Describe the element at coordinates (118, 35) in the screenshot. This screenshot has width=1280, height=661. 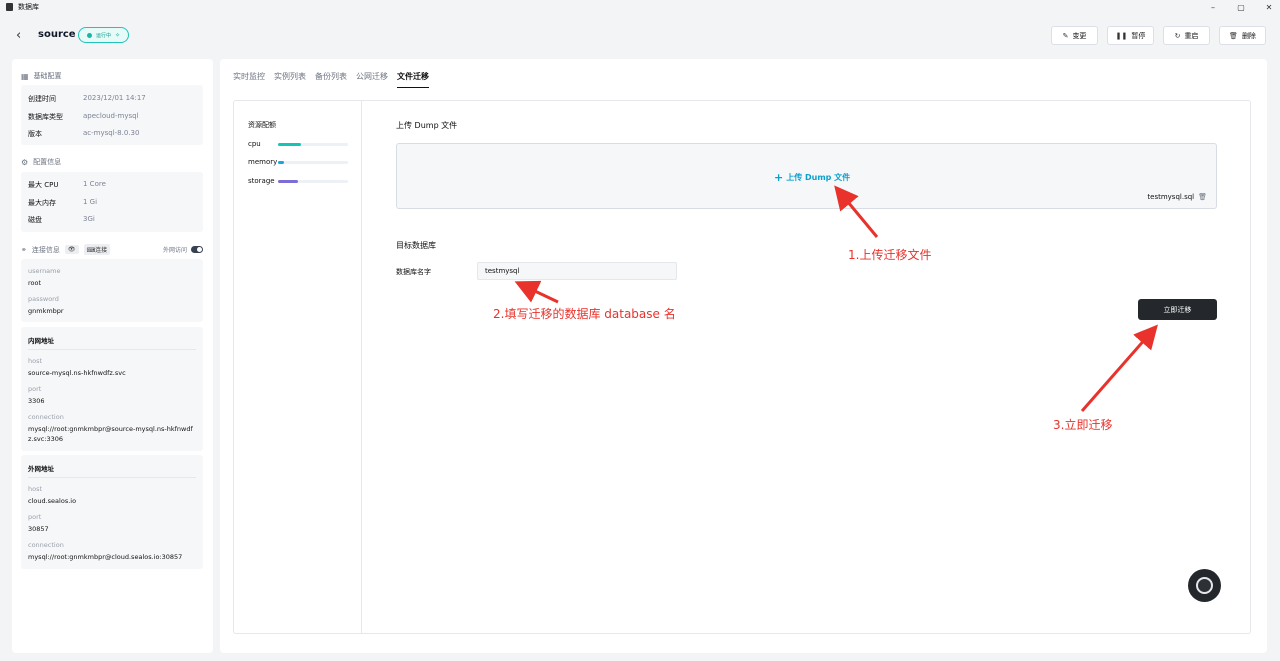
I see `sparkle-icon: ✧` at that location.